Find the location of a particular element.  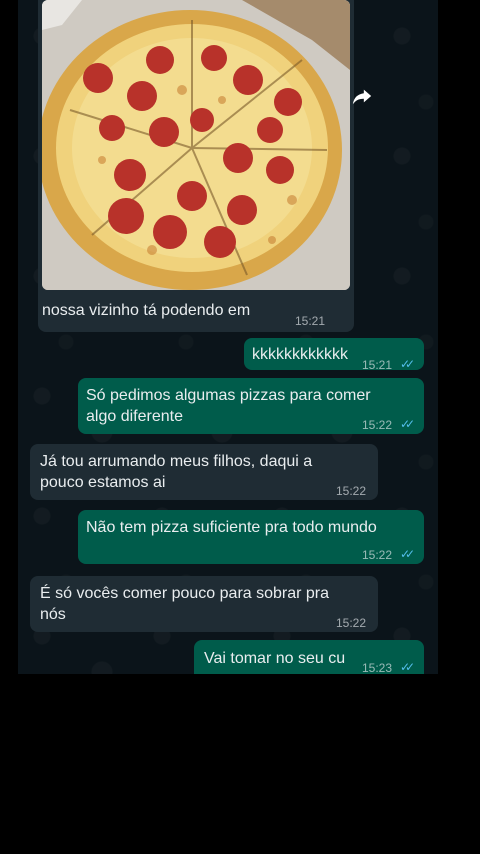

message-text-line: Só pedimos algumas pizzas para comer is located at coordinates (228, 395).